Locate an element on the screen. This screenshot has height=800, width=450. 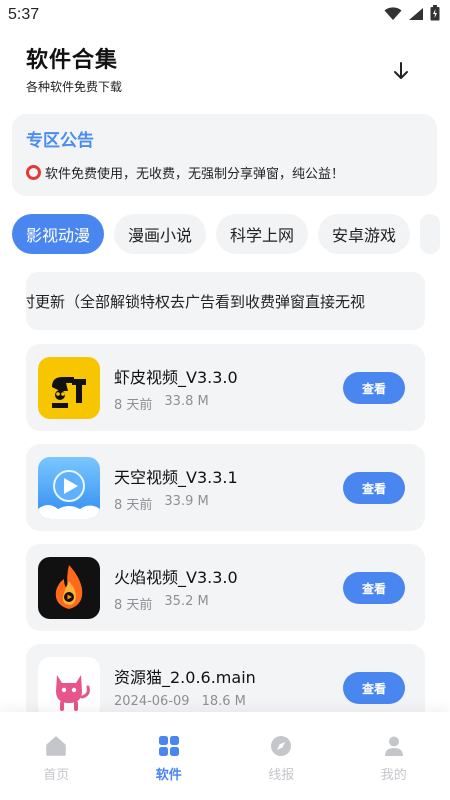
download-button is located at coordinates (401, 71).